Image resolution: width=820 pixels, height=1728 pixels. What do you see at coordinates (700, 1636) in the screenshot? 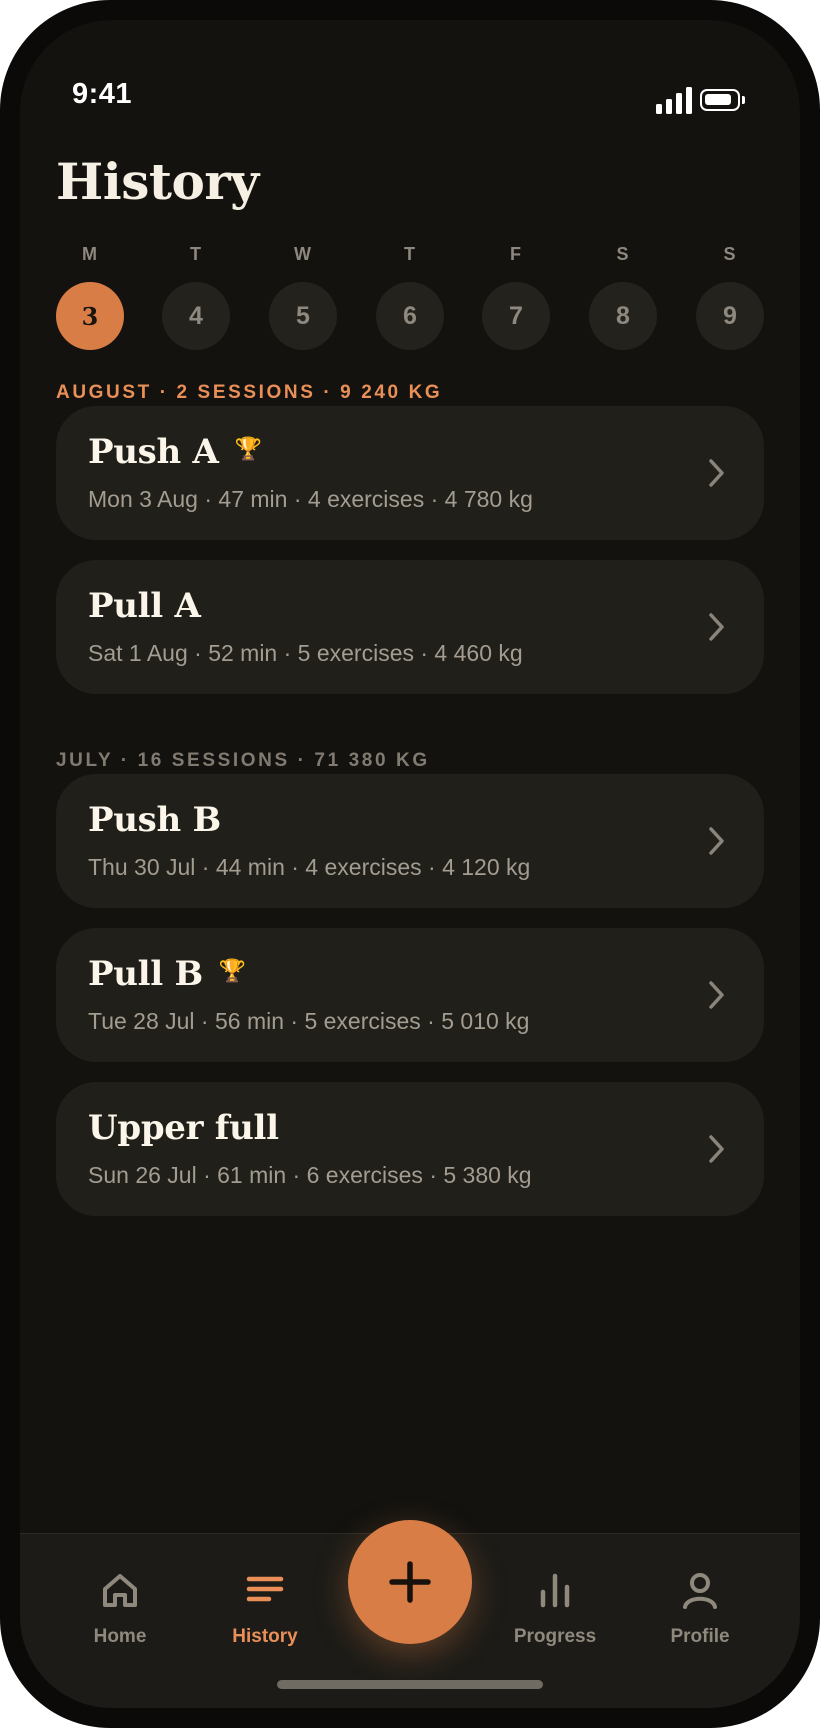
I see `tab-profile-label: Profile` at bounding box center [700, 1636].